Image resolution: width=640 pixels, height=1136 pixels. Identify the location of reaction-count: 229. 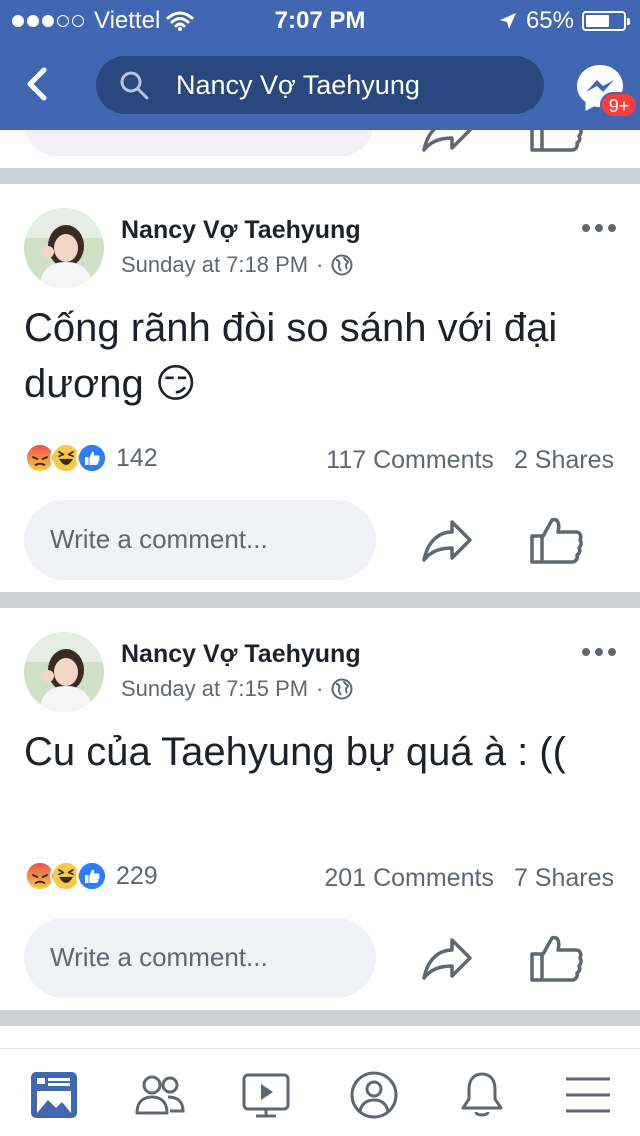
(137, 875).